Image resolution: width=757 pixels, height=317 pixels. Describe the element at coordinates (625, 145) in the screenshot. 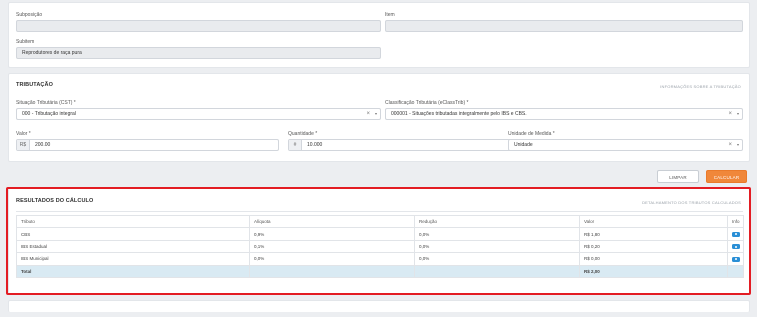

I see `unidade-select: Unidade × ▾` at that location.